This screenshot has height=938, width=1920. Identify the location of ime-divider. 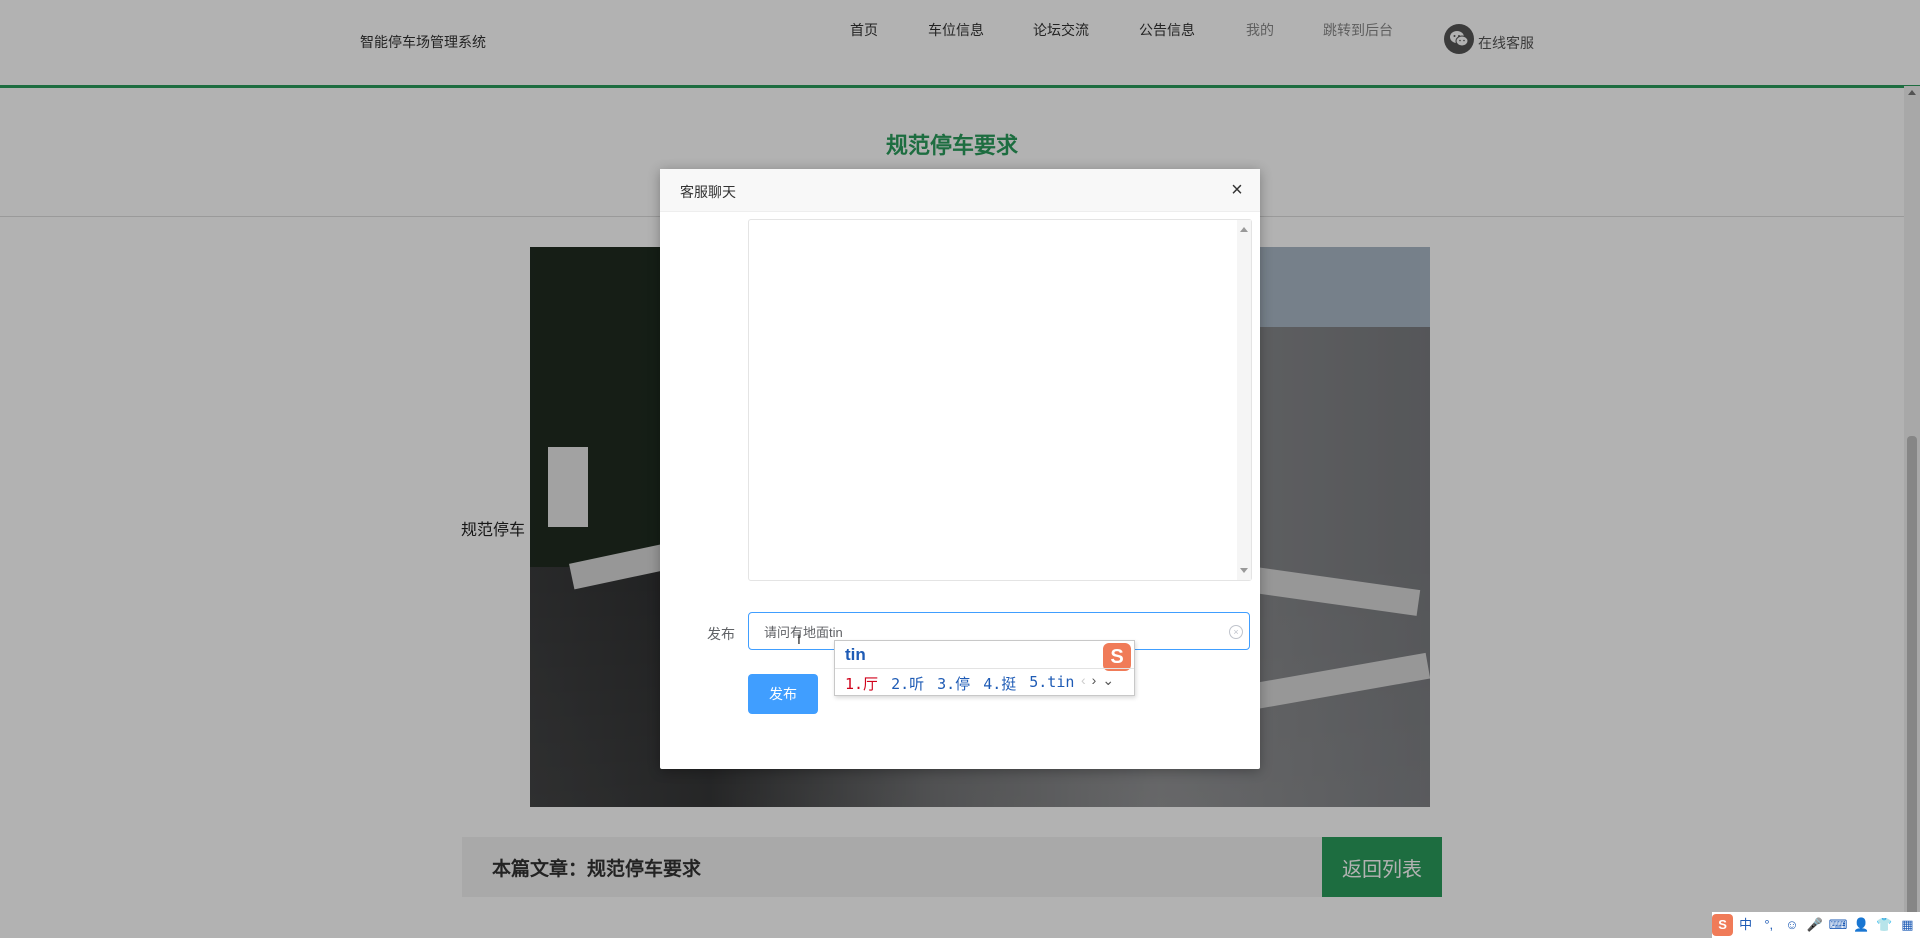
(984, 668).